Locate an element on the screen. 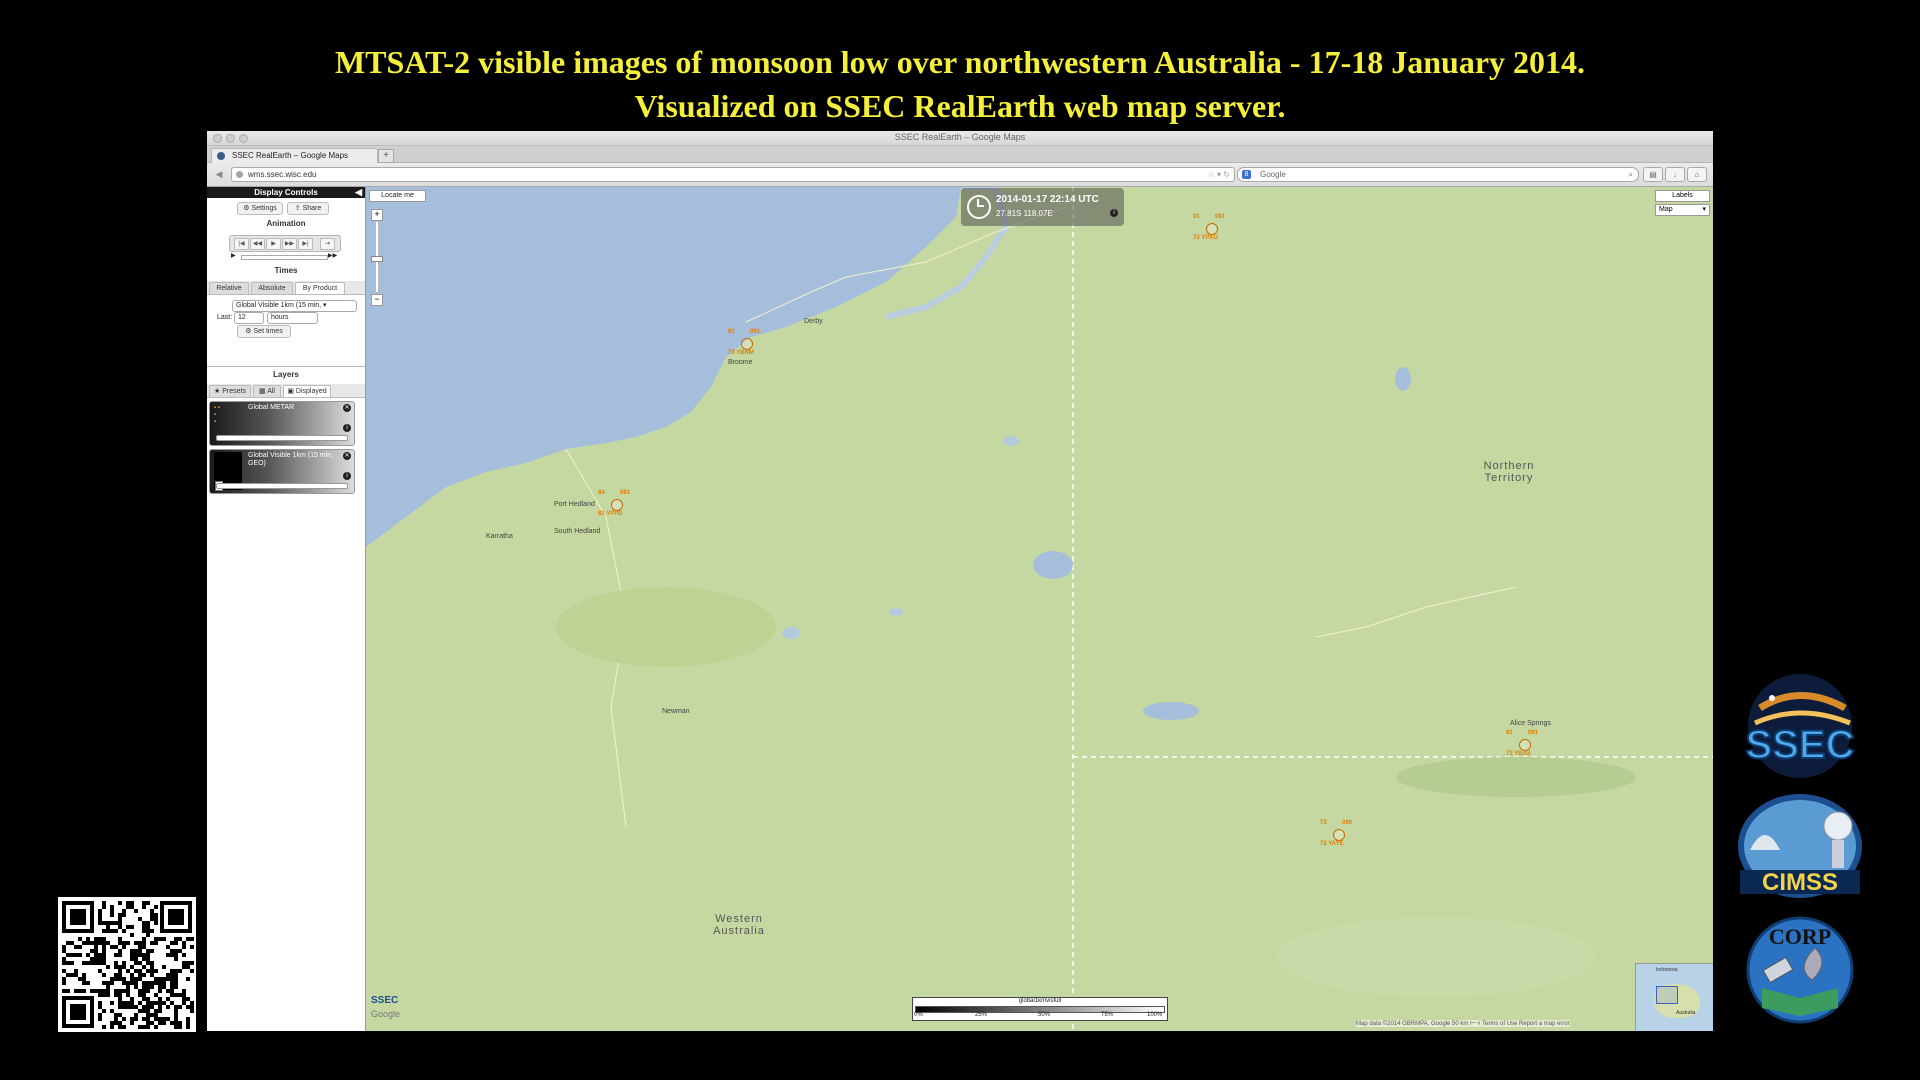 The height and width of the screenshot is (1080, 1920). loop-icon: ⇥ is located at coordinates (327, 244).